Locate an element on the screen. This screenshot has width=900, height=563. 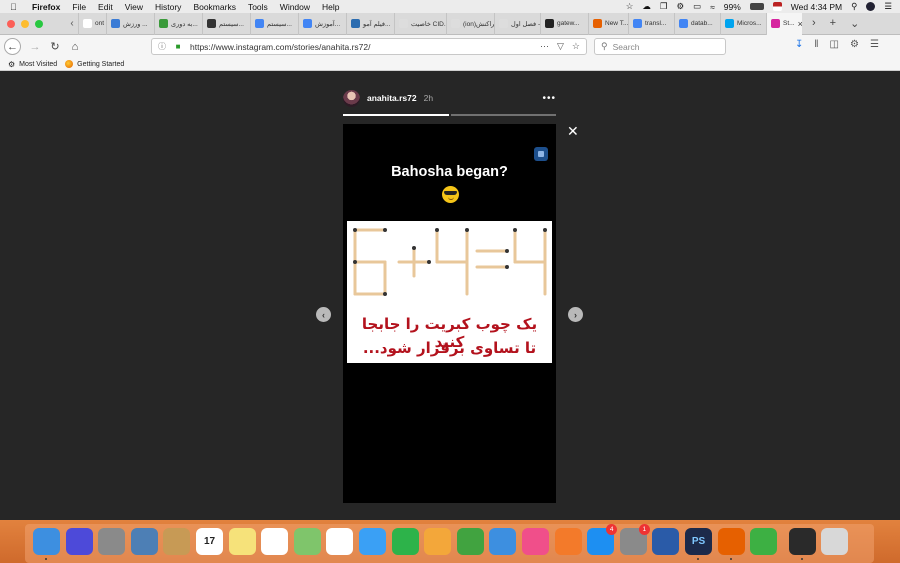
wifi-icon: ≈ is located at coordinates (712, 7).